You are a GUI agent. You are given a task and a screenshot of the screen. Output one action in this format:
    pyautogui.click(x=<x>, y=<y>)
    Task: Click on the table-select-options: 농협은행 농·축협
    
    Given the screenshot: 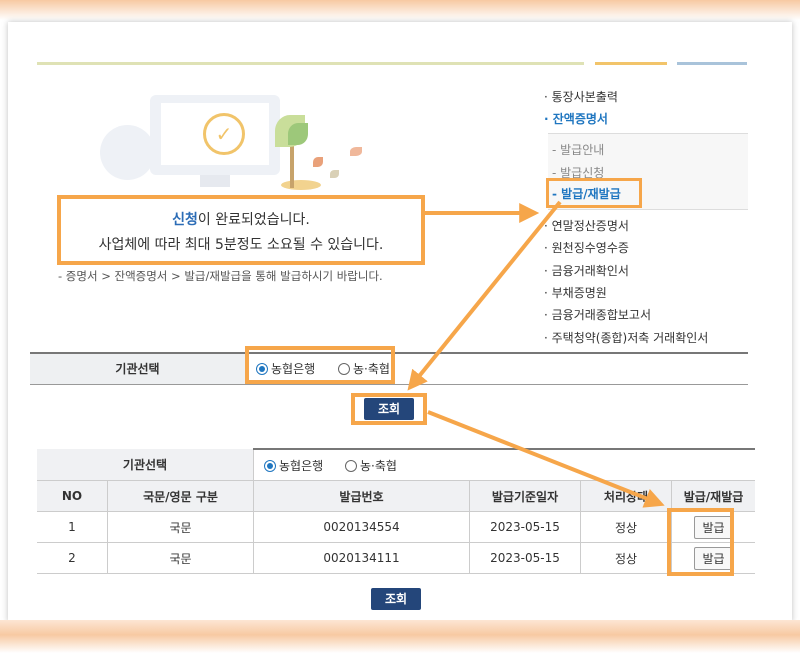 What is the action you would take?
    pyautogui.click(x=504, y=464)
    